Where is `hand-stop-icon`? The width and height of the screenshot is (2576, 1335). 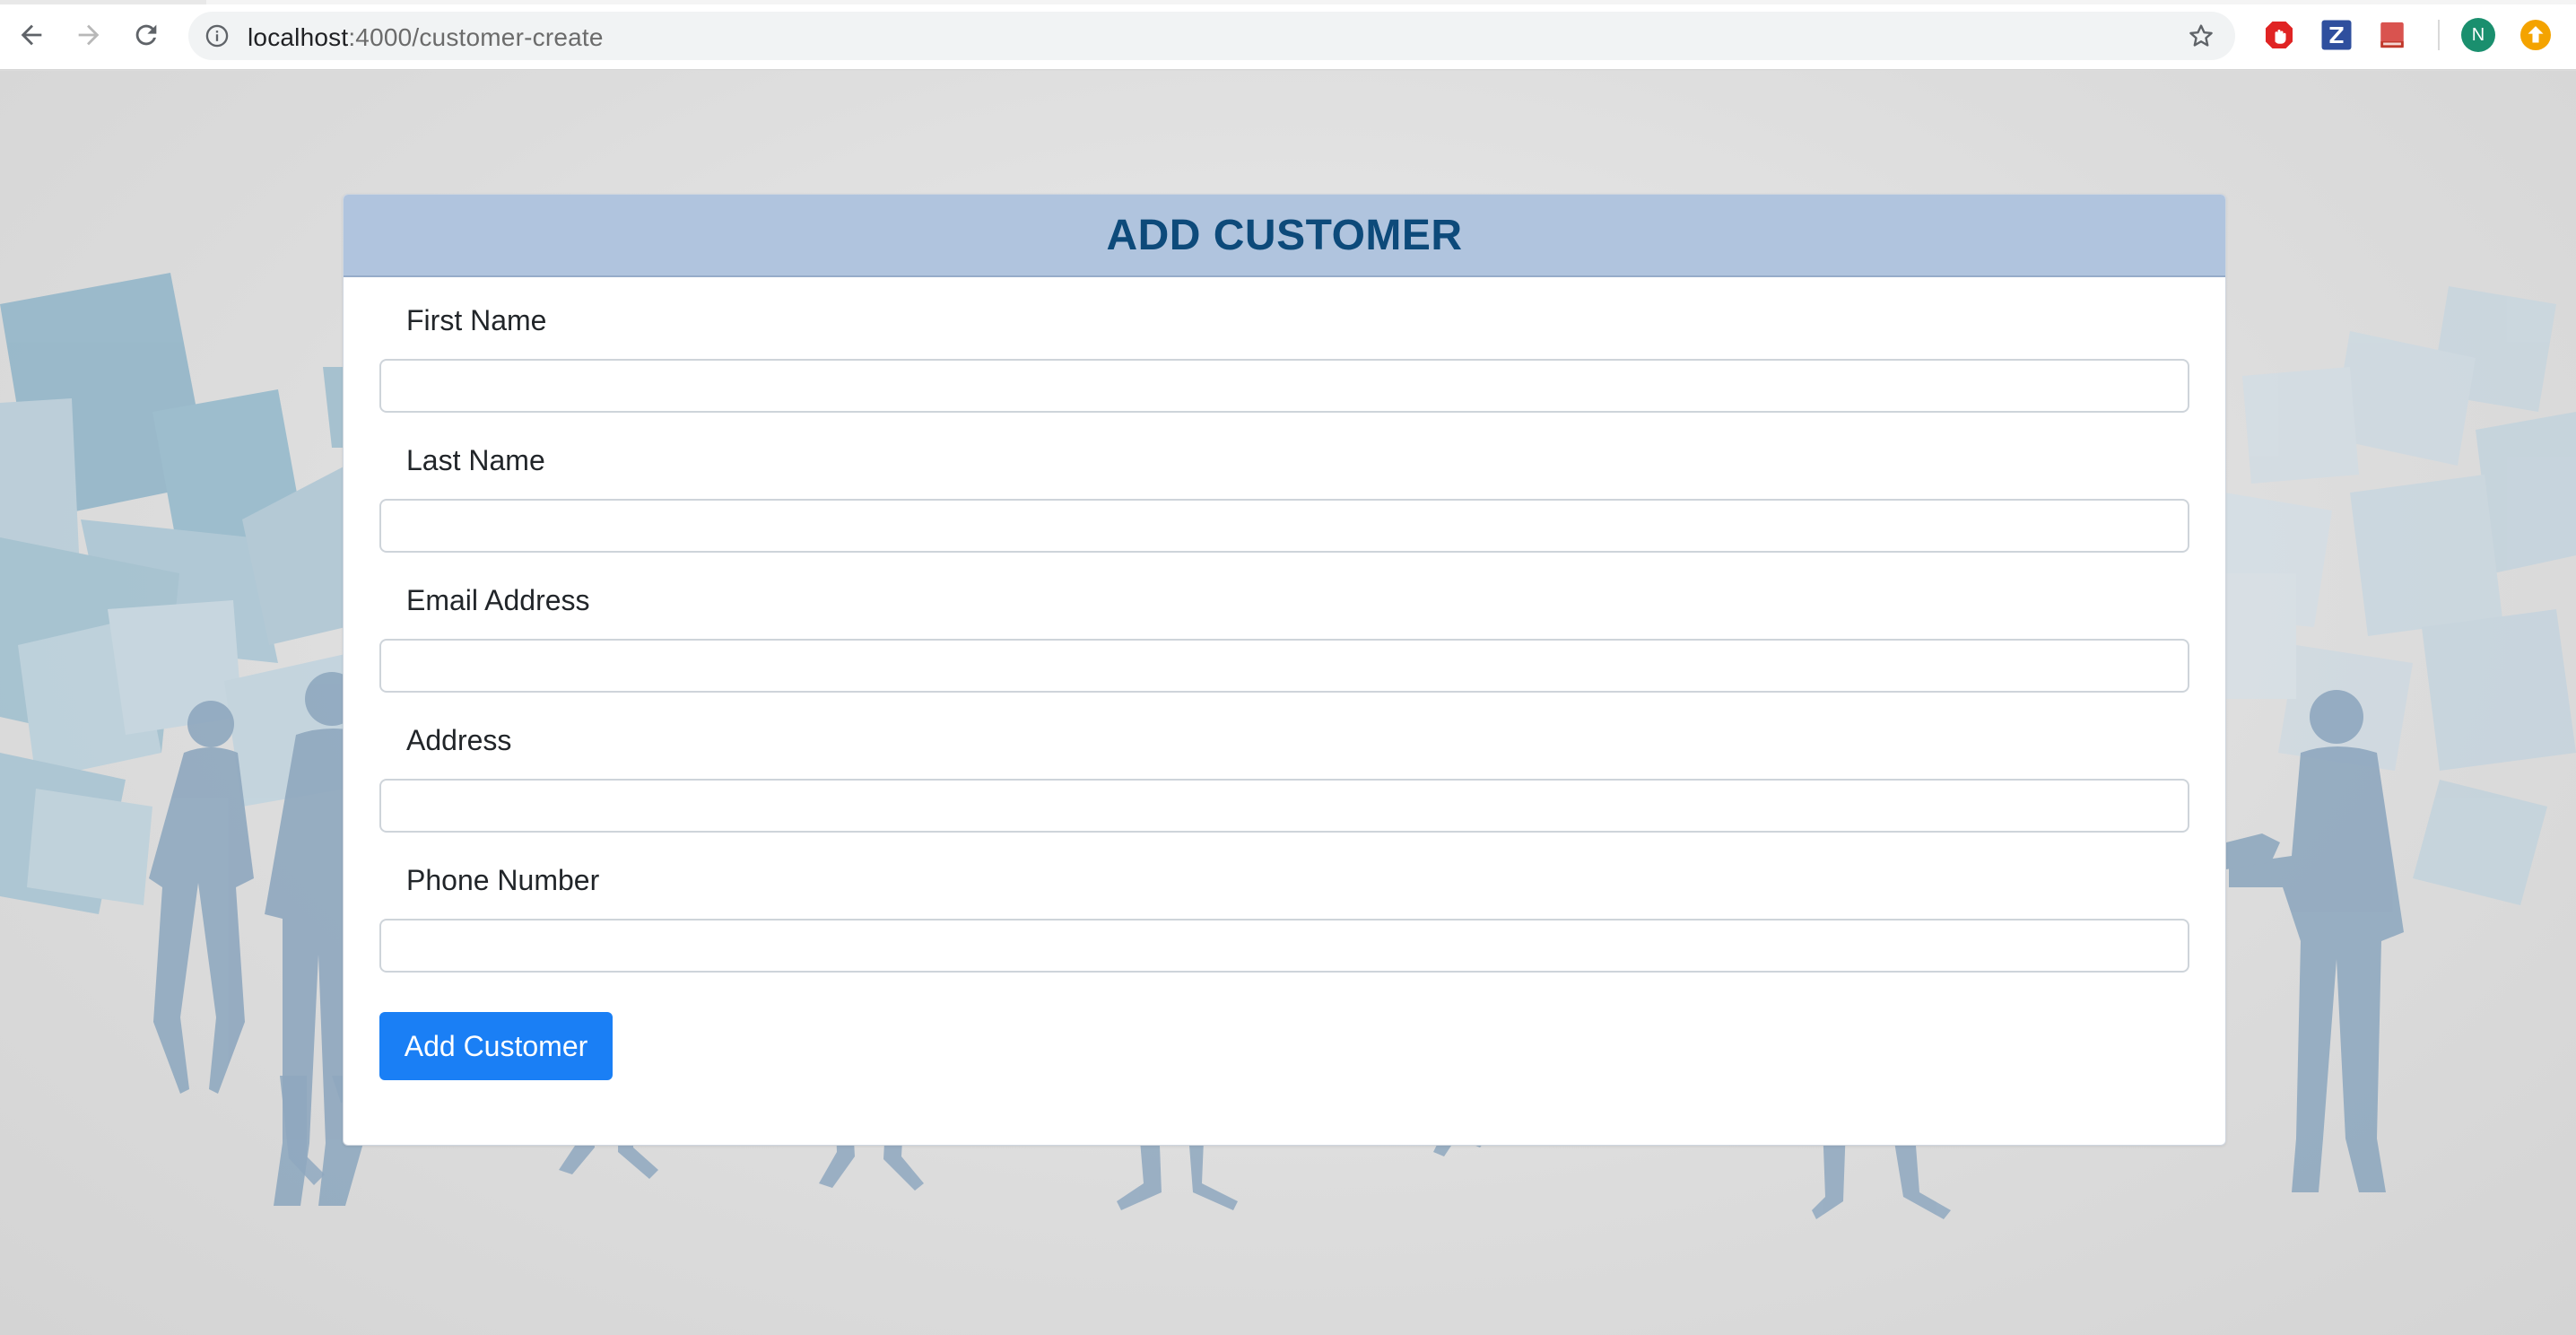 hand-stop-icon is located at coordinates (2279, 35).